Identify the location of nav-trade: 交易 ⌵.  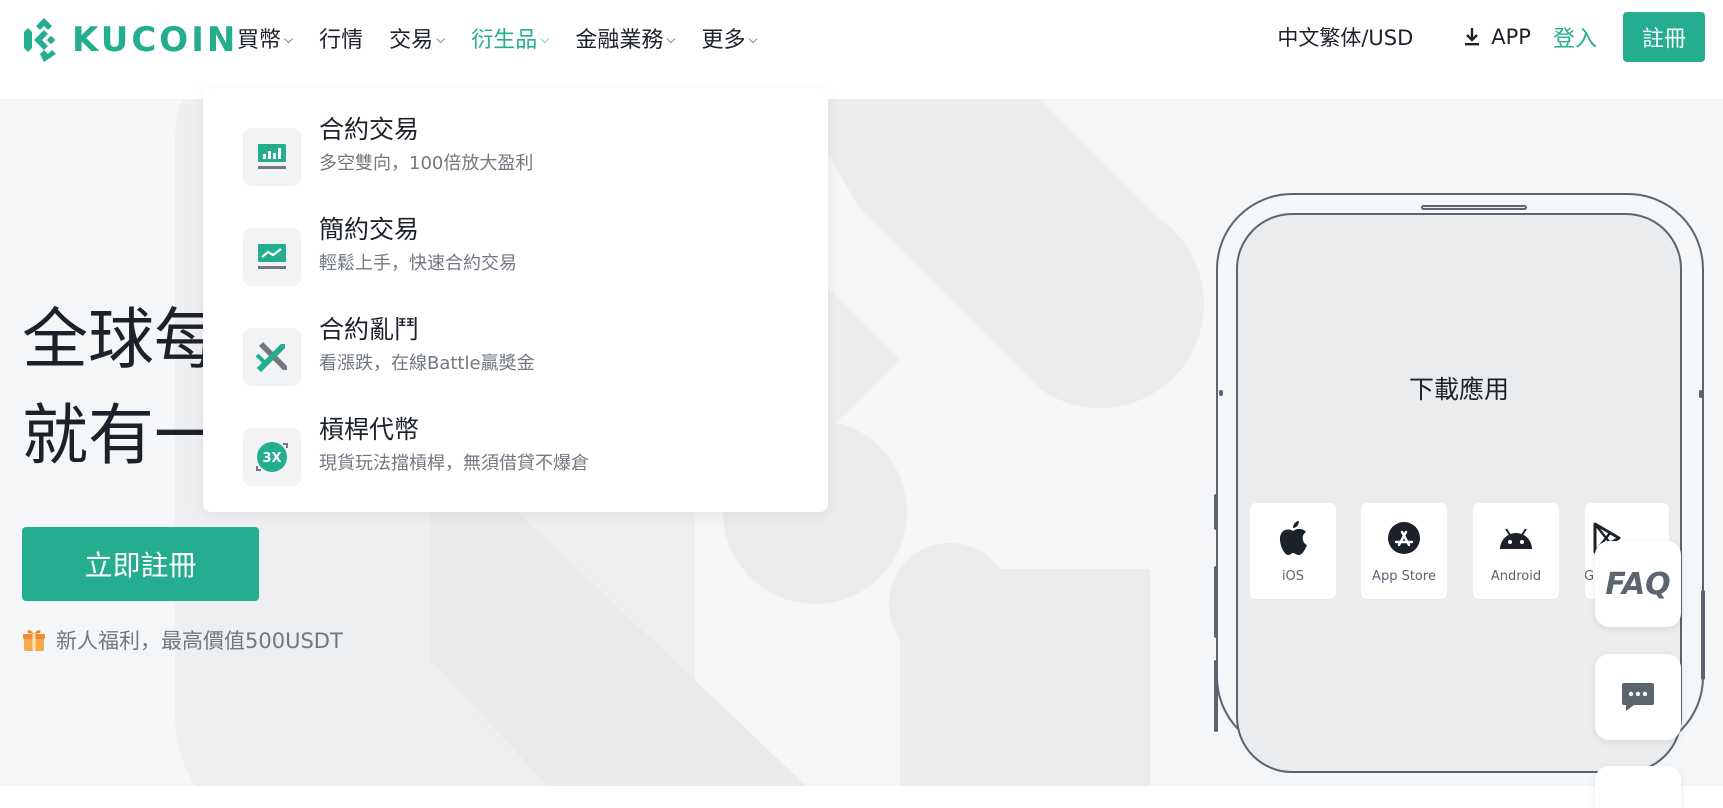
(417, 38).